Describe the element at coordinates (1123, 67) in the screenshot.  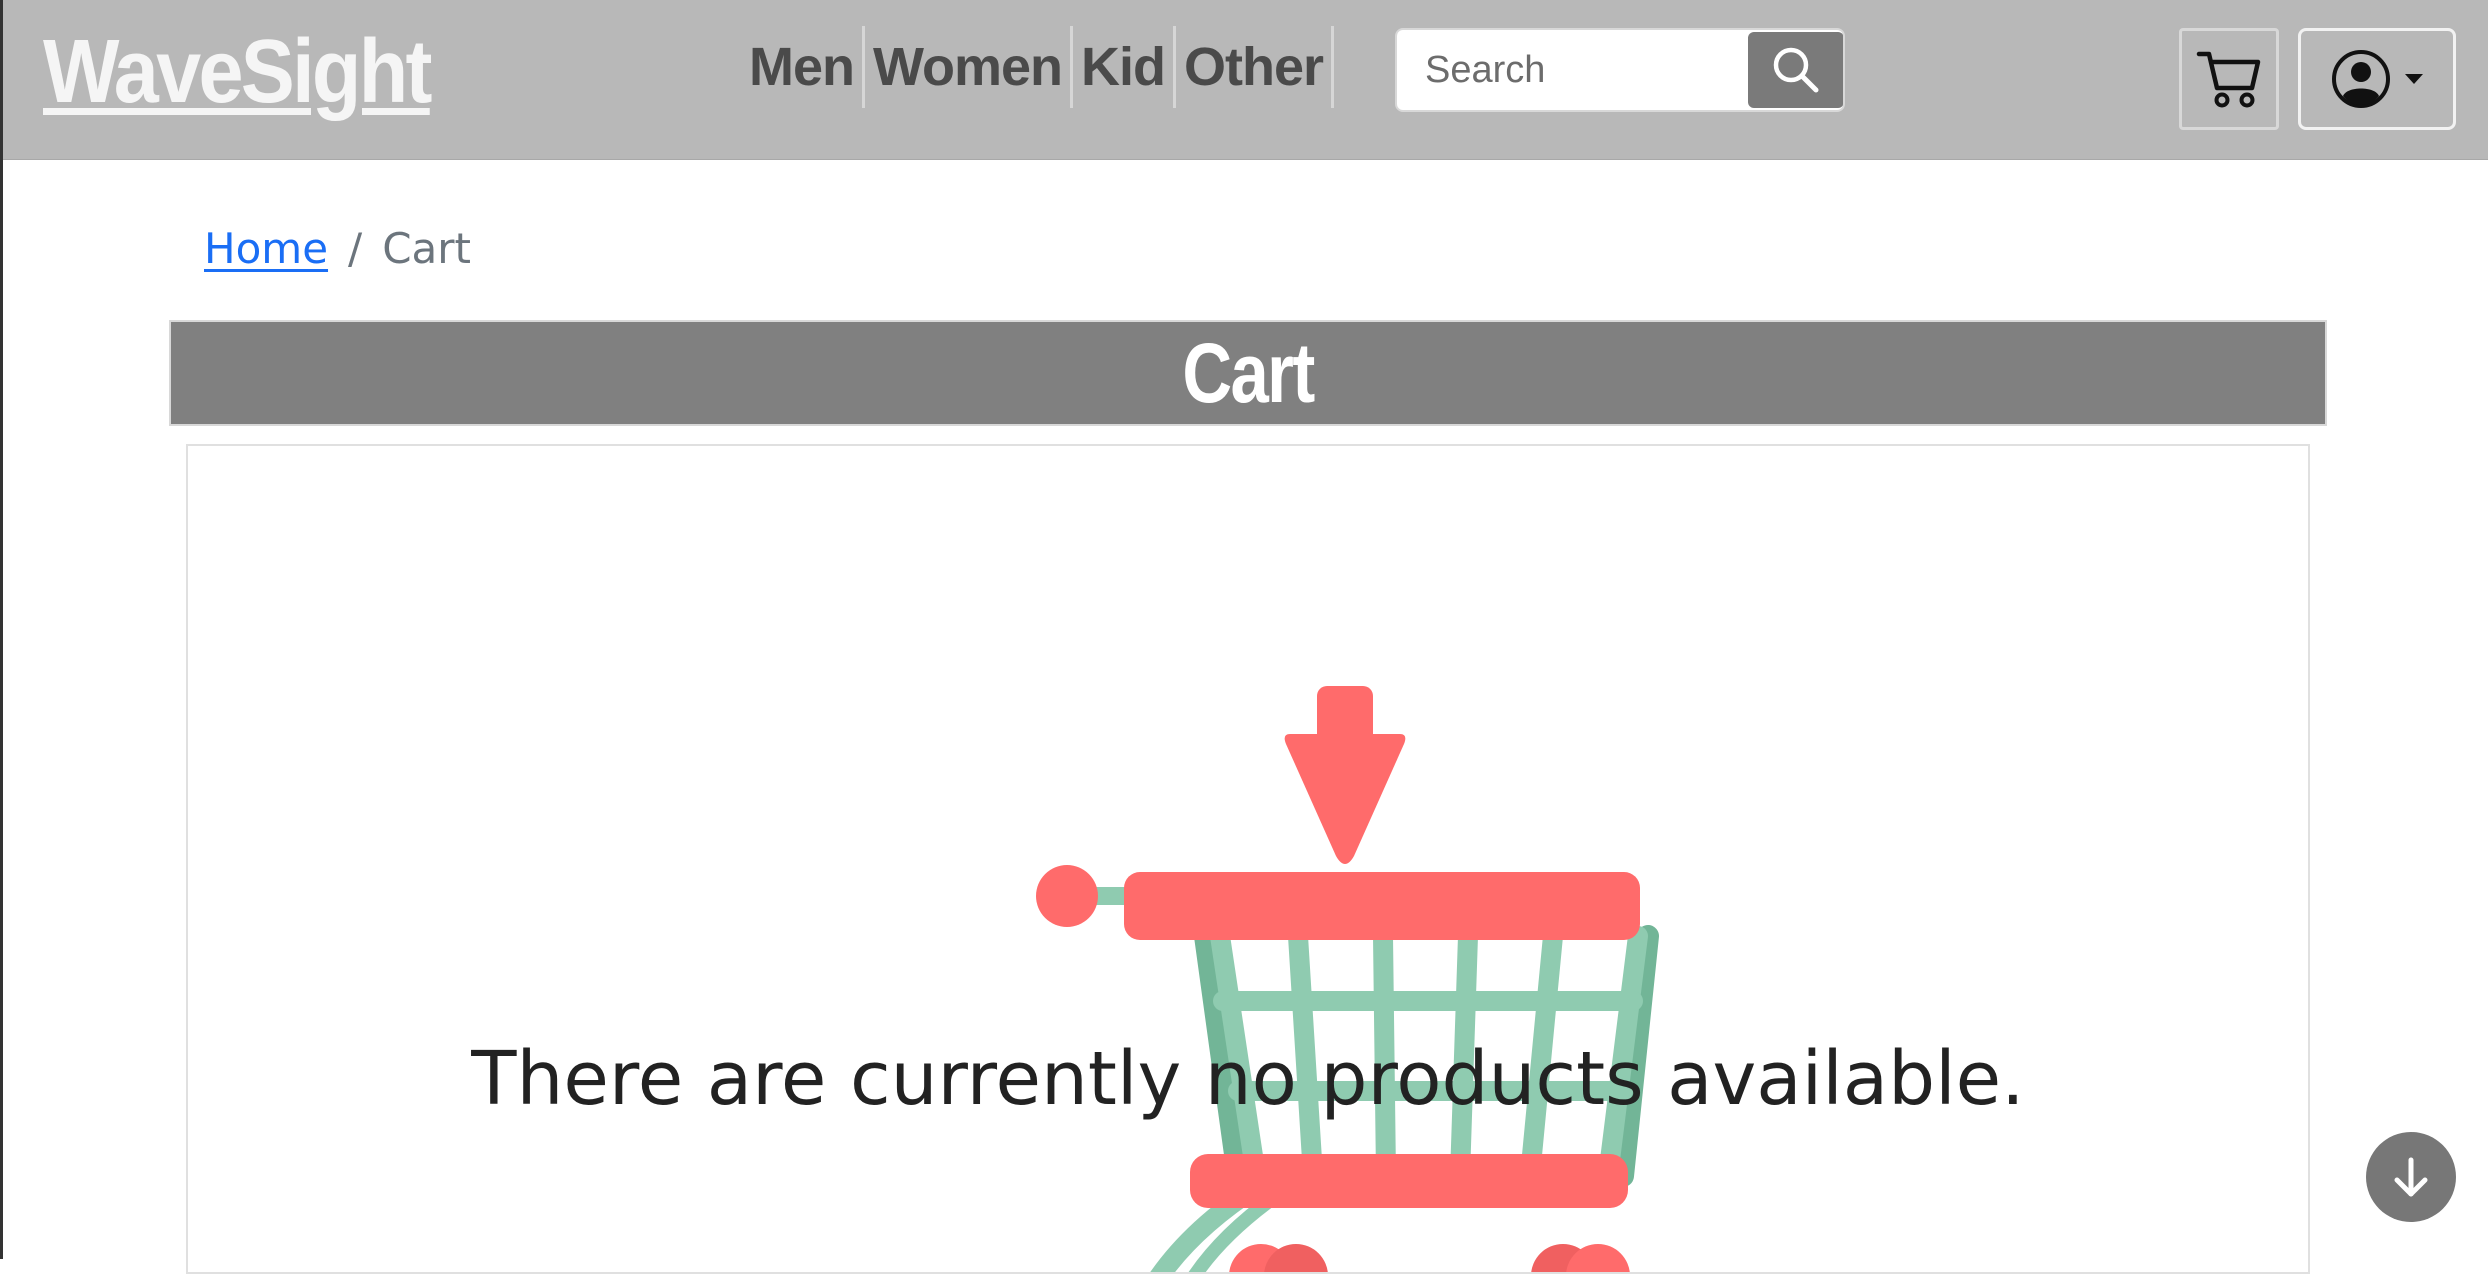
I see `nav-item-kid: Kid` at that location.